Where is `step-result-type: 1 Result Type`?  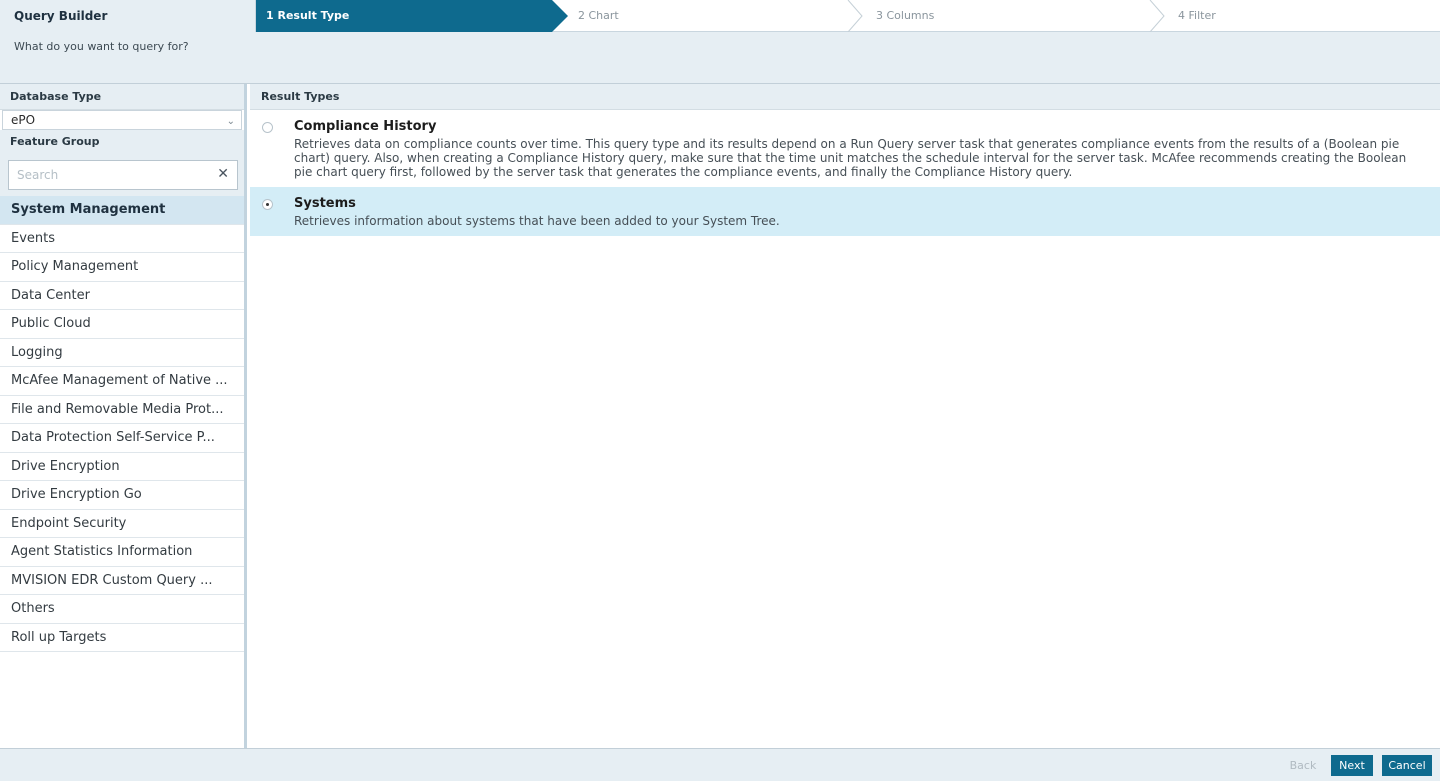
step-result-type: 1 Result Type is located at coordinates (412, 16).